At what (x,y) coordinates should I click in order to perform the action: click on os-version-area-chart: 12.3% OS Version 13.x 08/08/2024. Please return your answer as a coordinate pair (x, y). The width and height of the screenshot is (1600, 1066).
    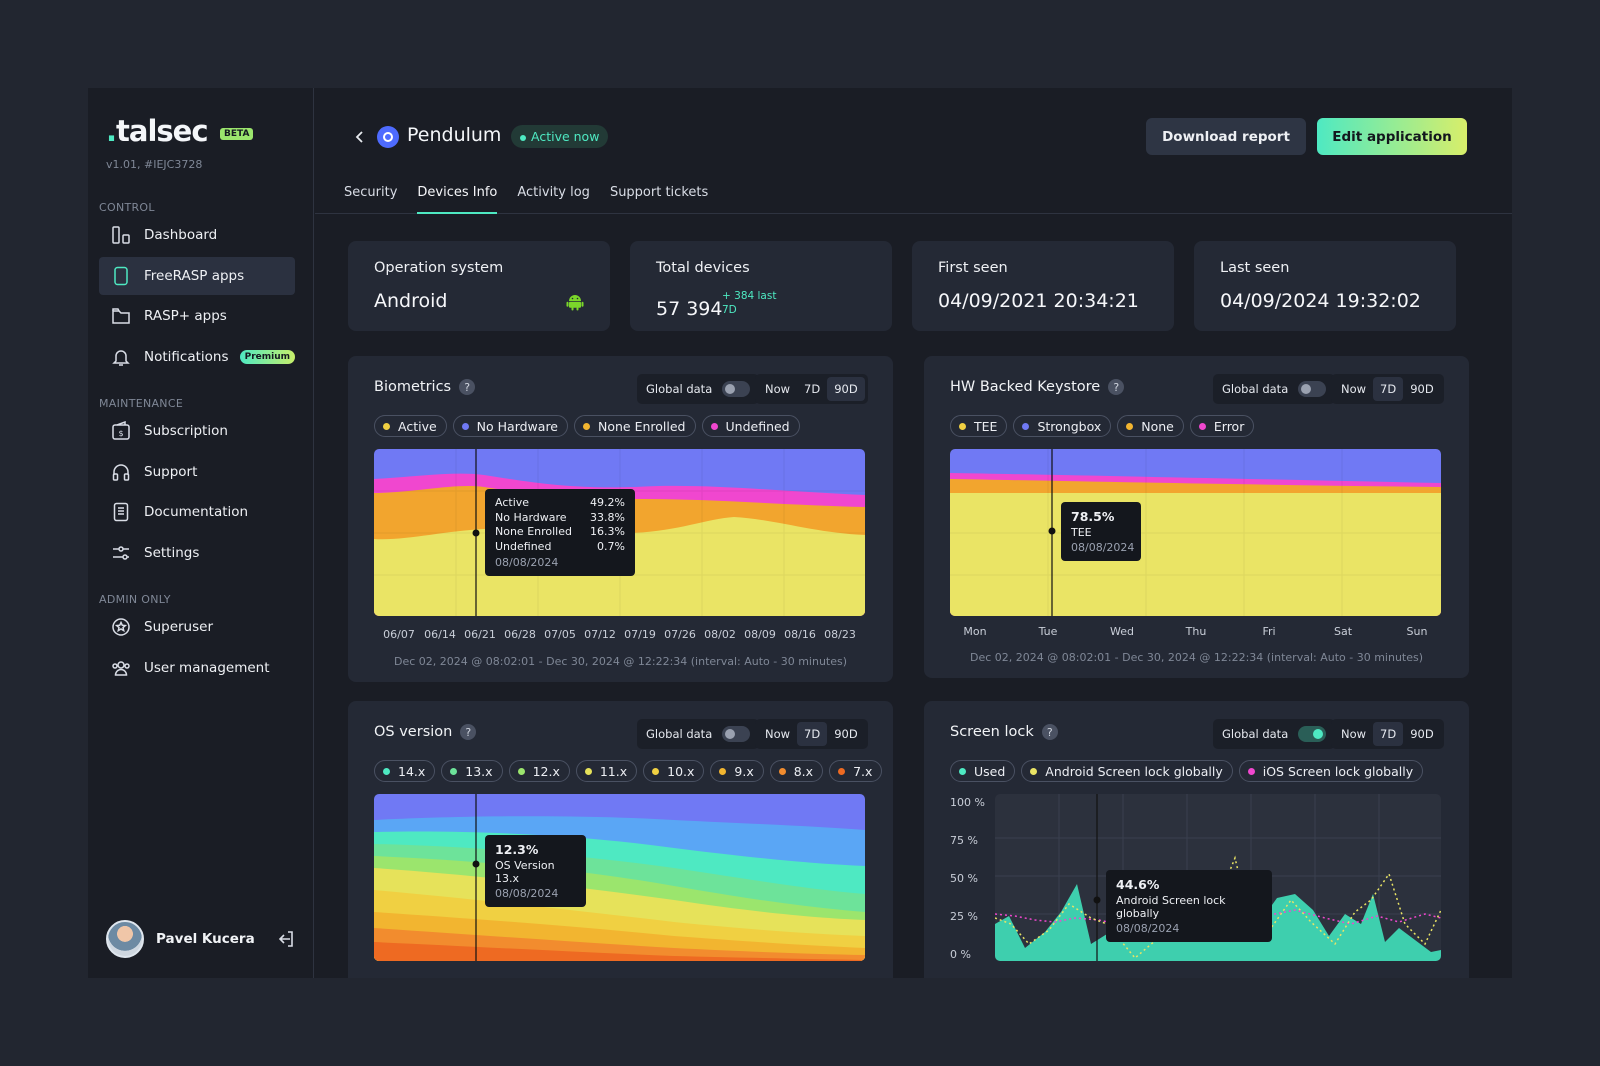
    Looking at the image, I should click on (619, 877).